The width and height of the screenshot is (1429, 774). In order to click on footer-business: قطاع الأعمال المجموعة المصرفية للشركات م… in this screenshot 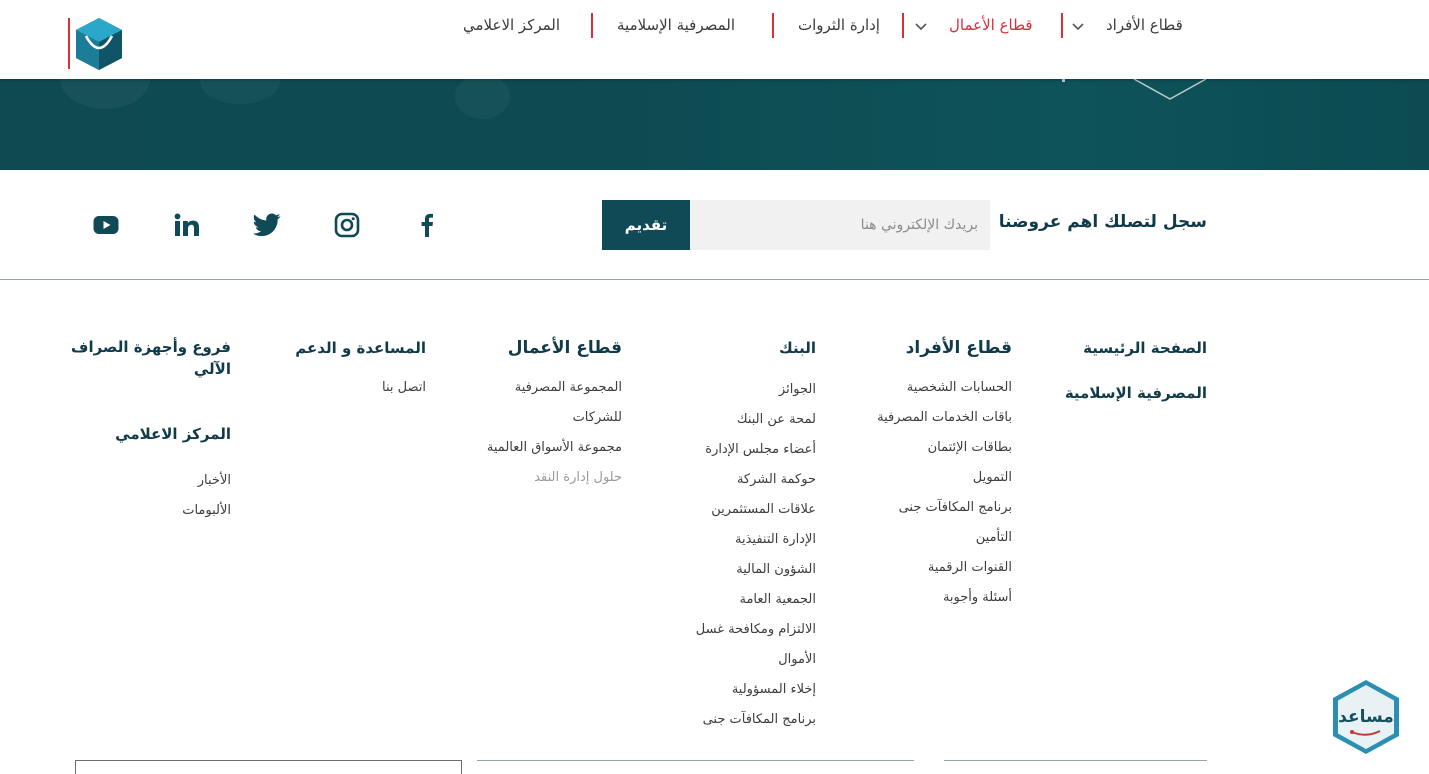, I will do `click(554, 414)`.